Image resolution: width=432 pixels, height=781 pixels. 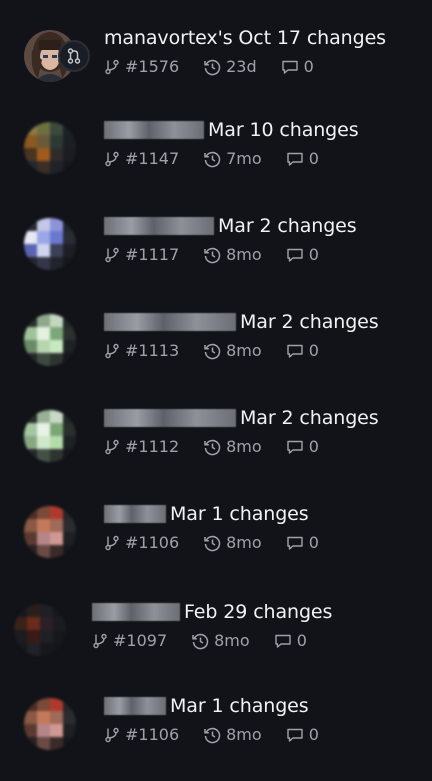 I want to click on item-meta: #1112 8mo 0, so click(x=223, y=446).